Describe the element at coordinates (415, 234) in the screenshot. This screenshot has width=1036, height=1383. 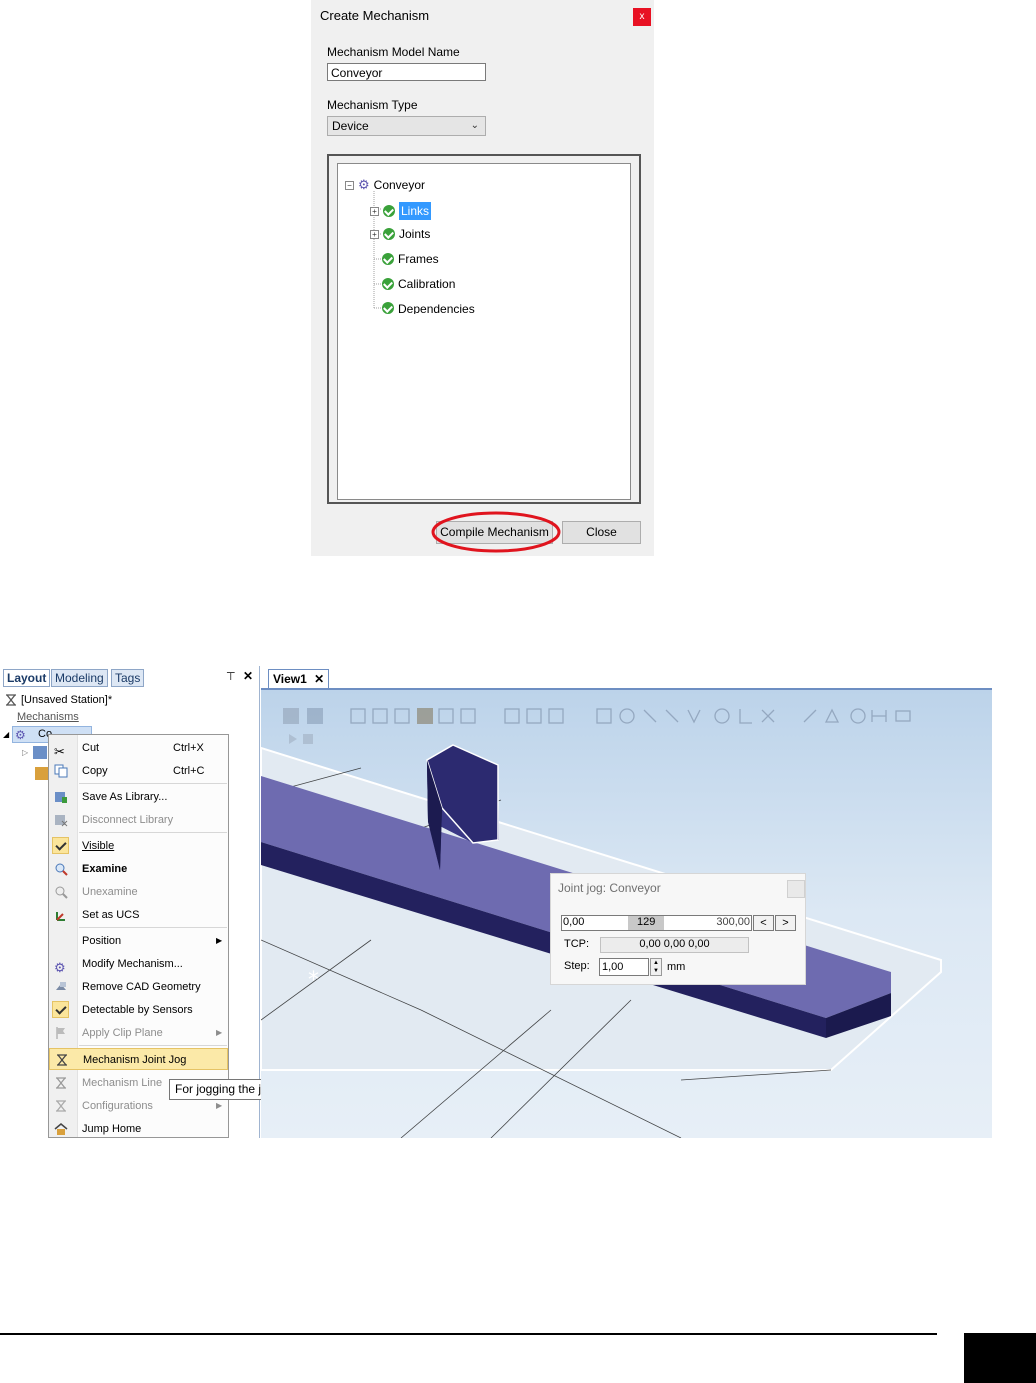
I see `tree-item-label: Joints` at that location.